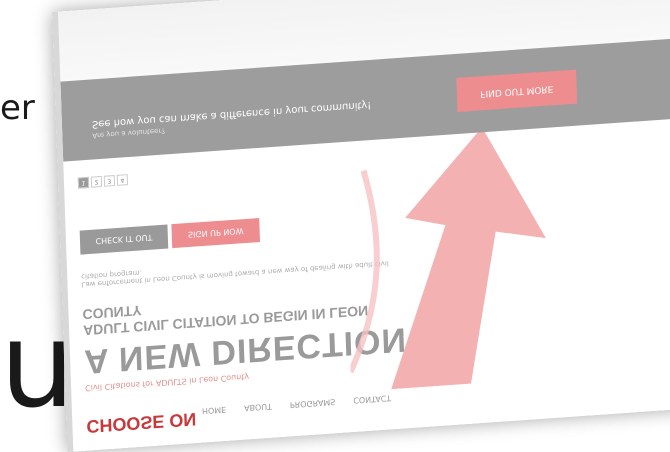  I want to click on find-out-more-button: FIND OUT MORE, so click(517, 90).